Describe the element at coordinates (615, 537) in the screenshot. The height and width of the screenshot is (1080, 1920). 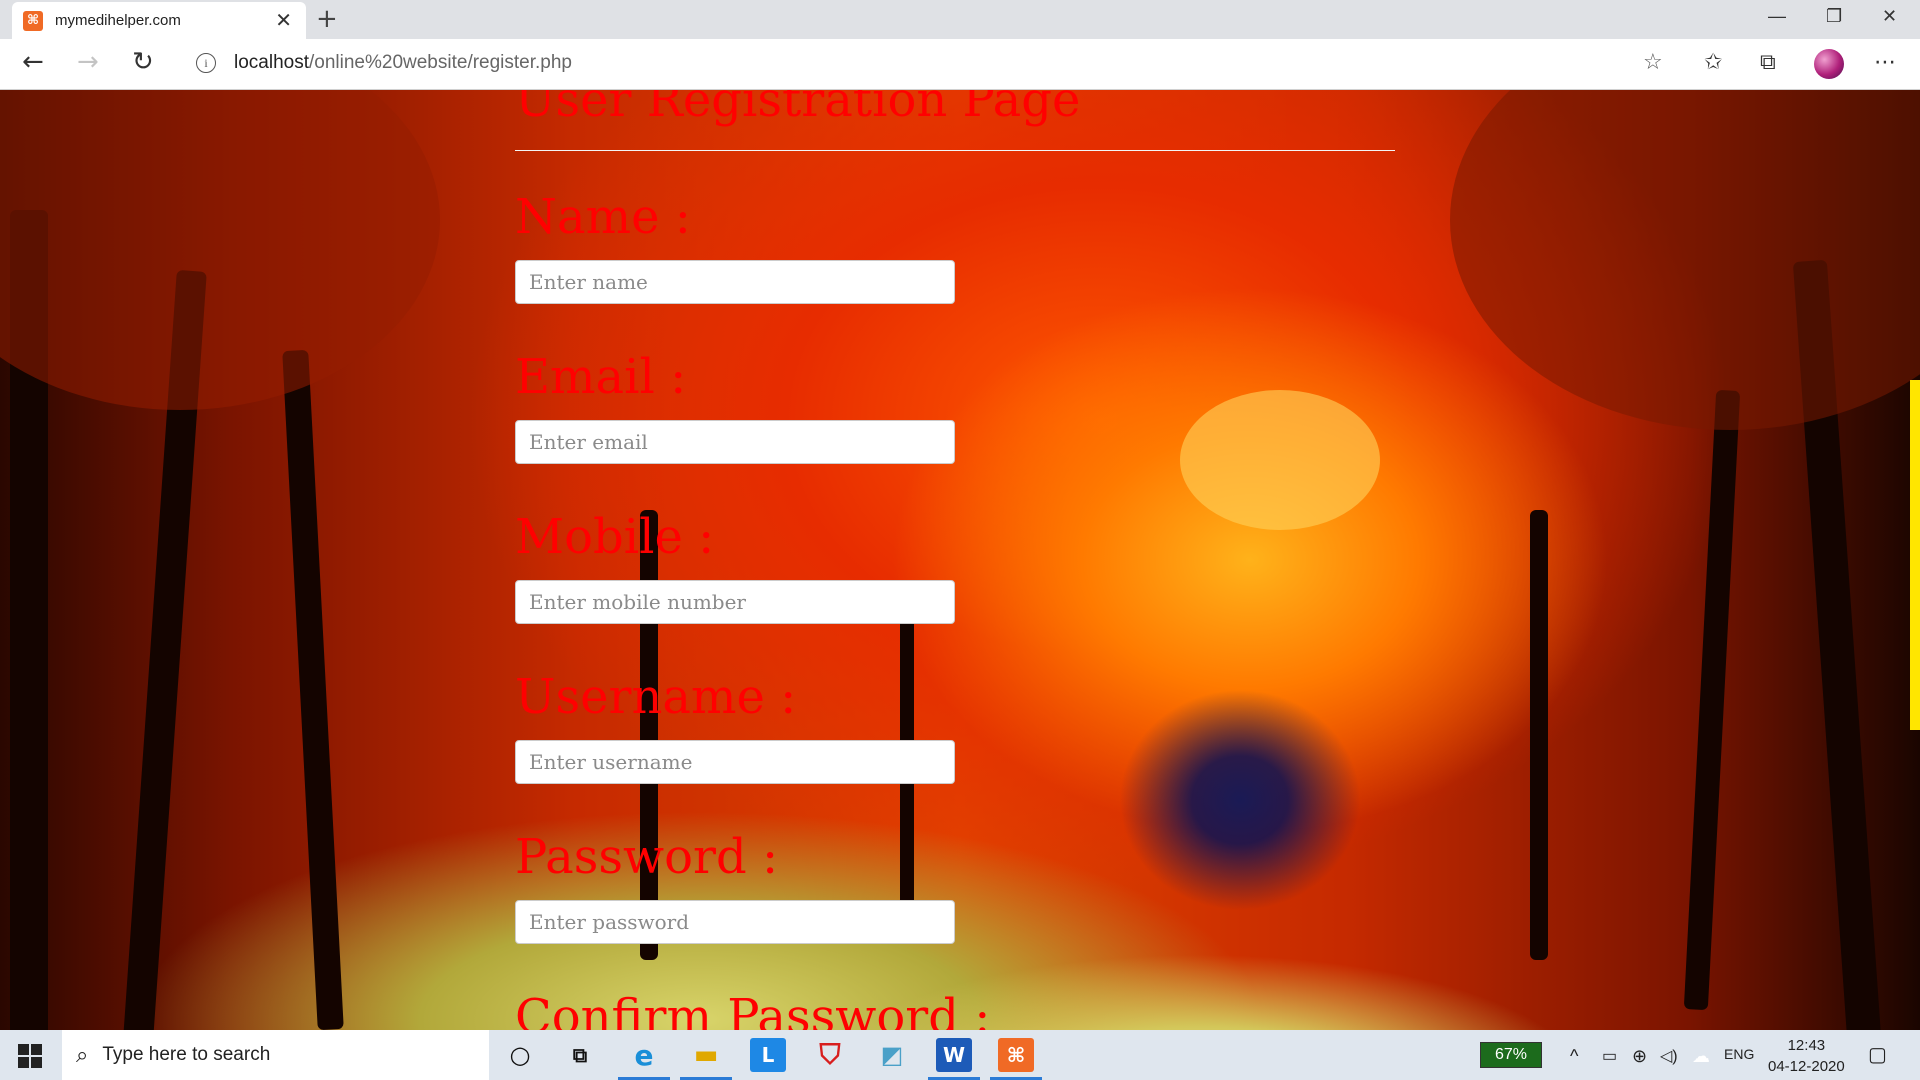
I see `mobile-label: Mobile :` at that location.